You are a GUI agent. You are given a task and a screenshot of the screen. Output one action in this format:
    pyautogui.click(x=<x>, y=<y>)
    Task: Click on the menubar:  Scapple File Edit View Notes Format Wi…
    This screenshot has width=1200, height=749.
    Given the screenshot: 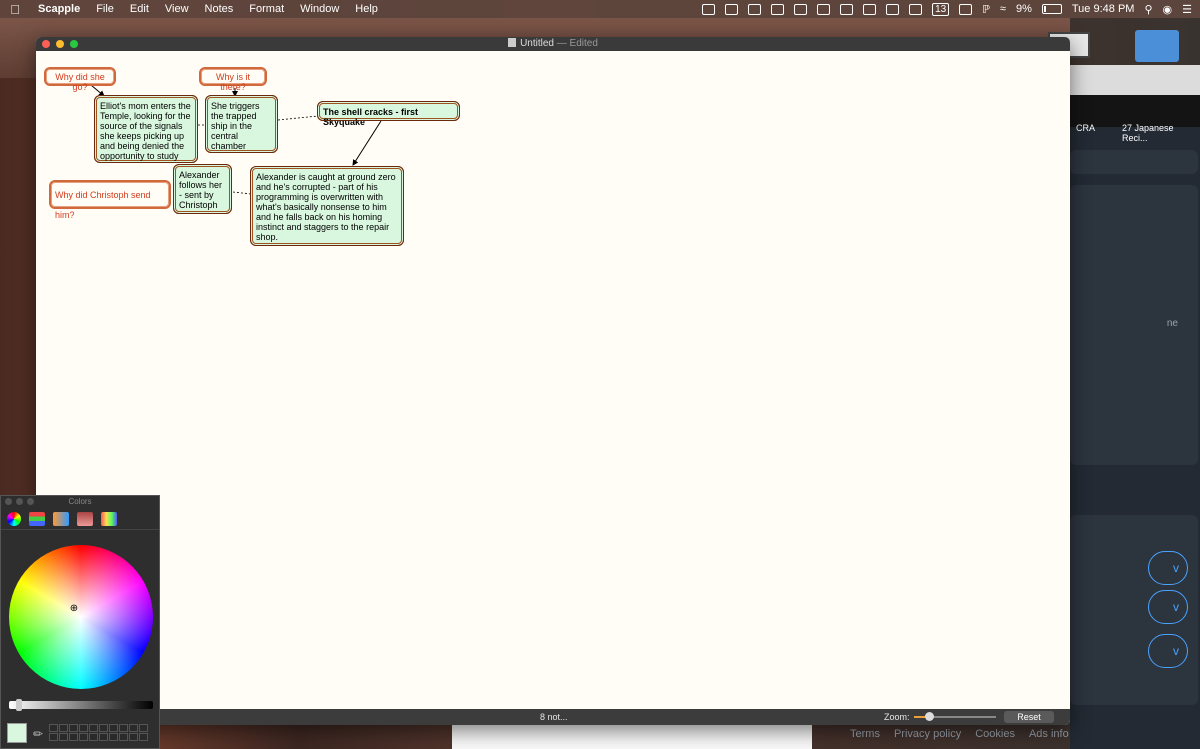 What is the action you would take?
    pyautogui.click(x=600, y=9)
    